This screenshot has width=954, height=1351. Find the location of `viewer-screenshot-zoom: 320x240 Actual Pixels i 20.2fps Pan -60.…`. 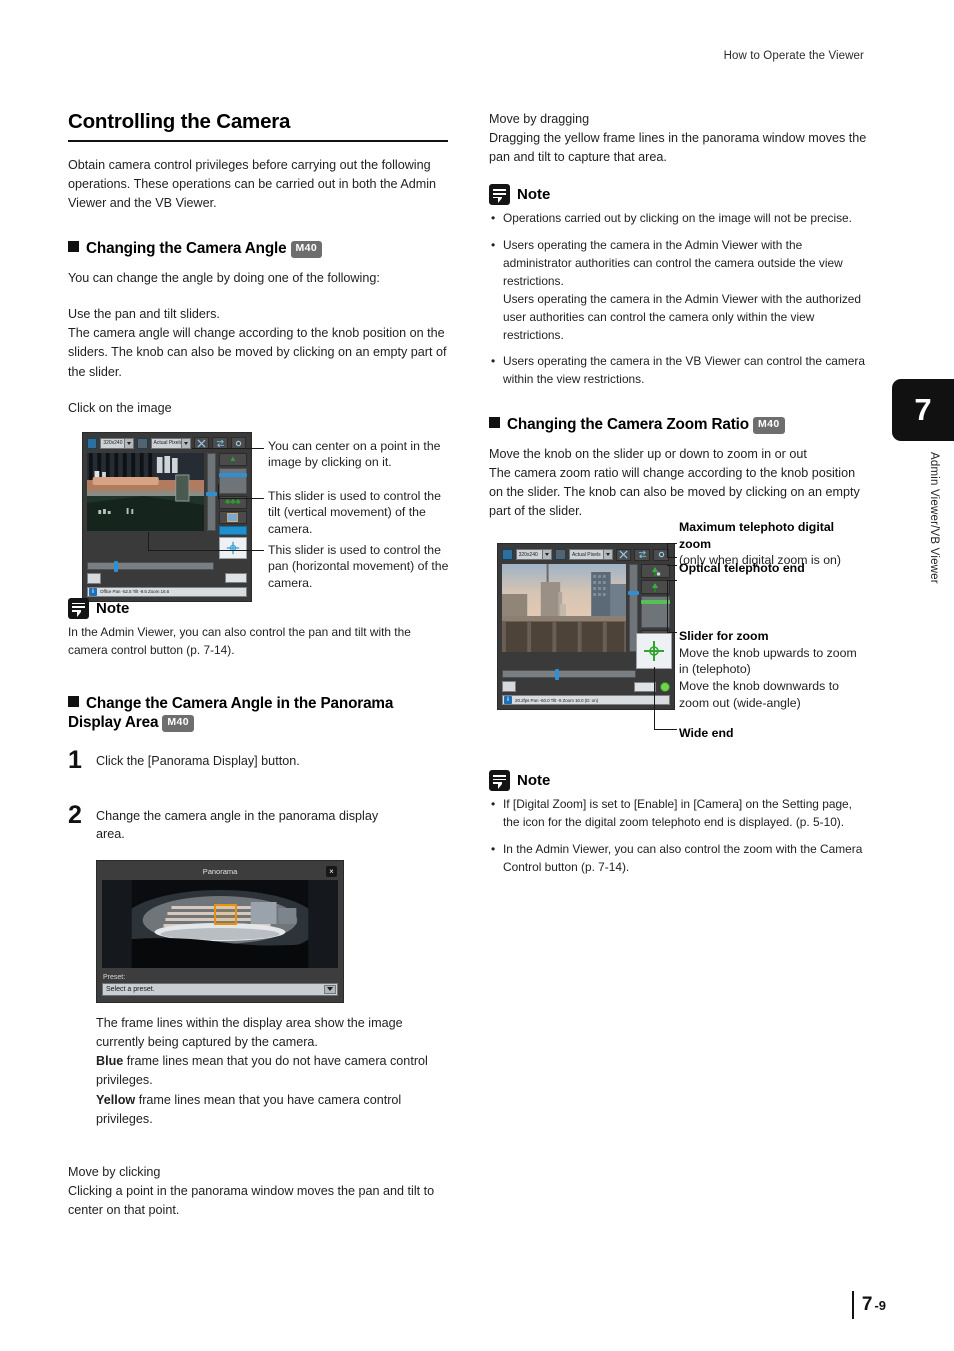

viewer-screenshot-zoom: 320x240 Actual Pixels i 20.2fps Pan -60.… is located at coordinates (586, 627).